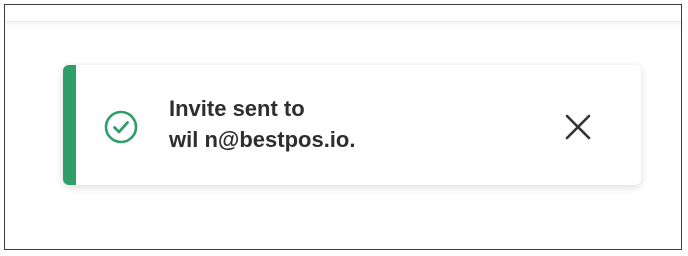  I want to click on close-icon, so click(578, 127).